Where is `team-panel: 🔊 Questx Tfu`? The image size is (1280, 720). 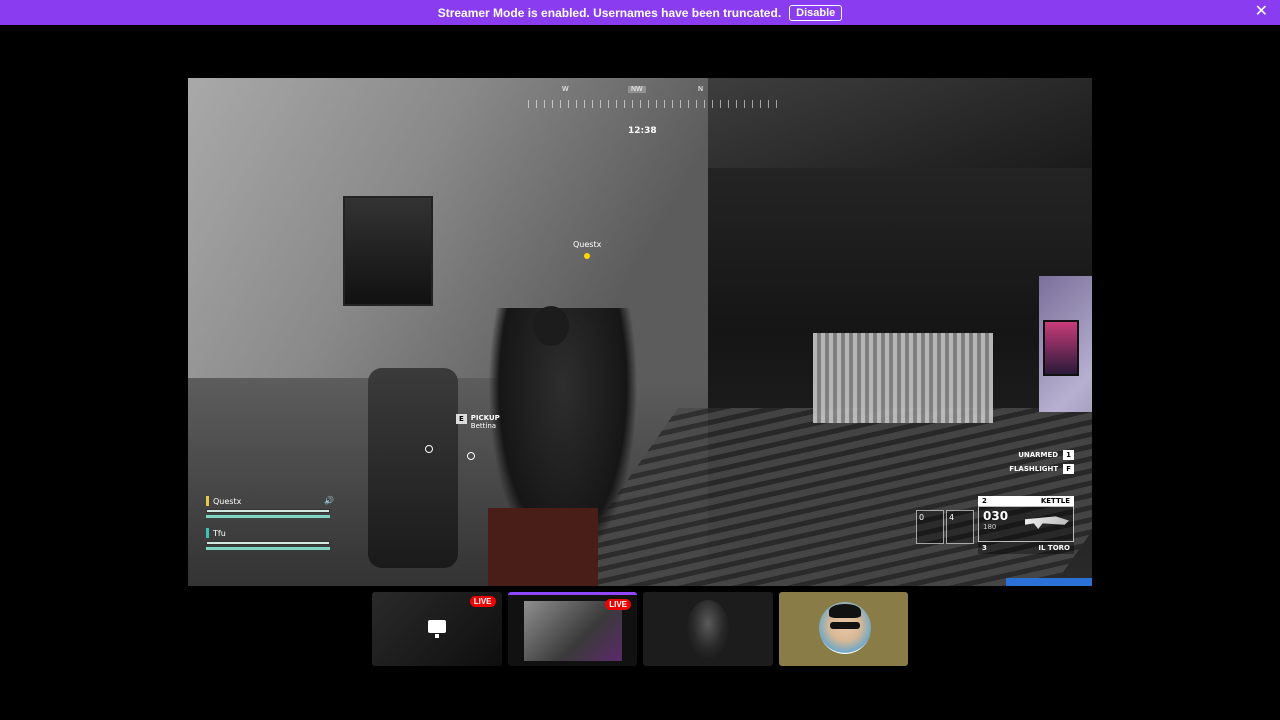 team-panel: 🔊 Questx Tfu is located at coordinates (270, 528).